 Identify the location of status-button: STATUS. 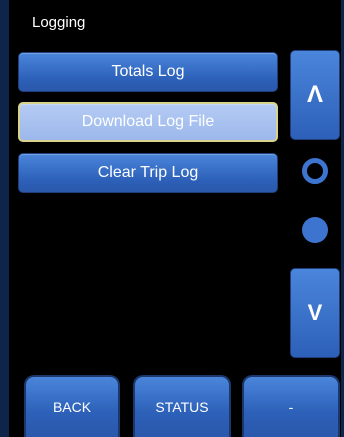
(182, 406).